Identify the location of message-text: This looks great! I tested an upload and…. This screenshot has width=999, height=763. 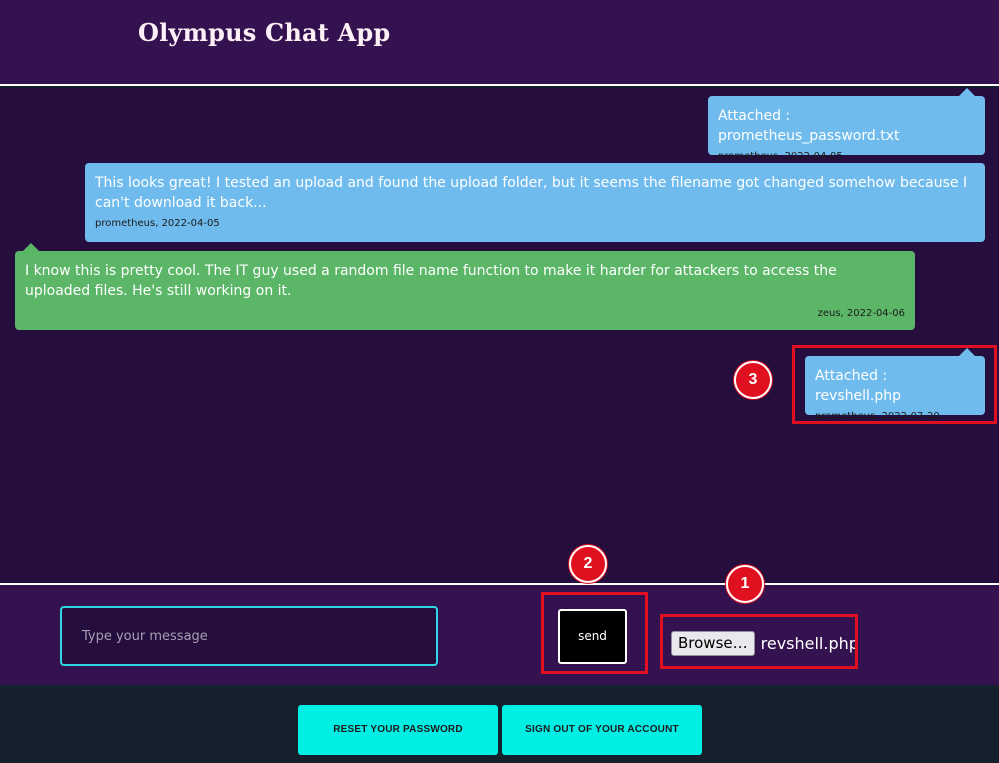
(531, 193).